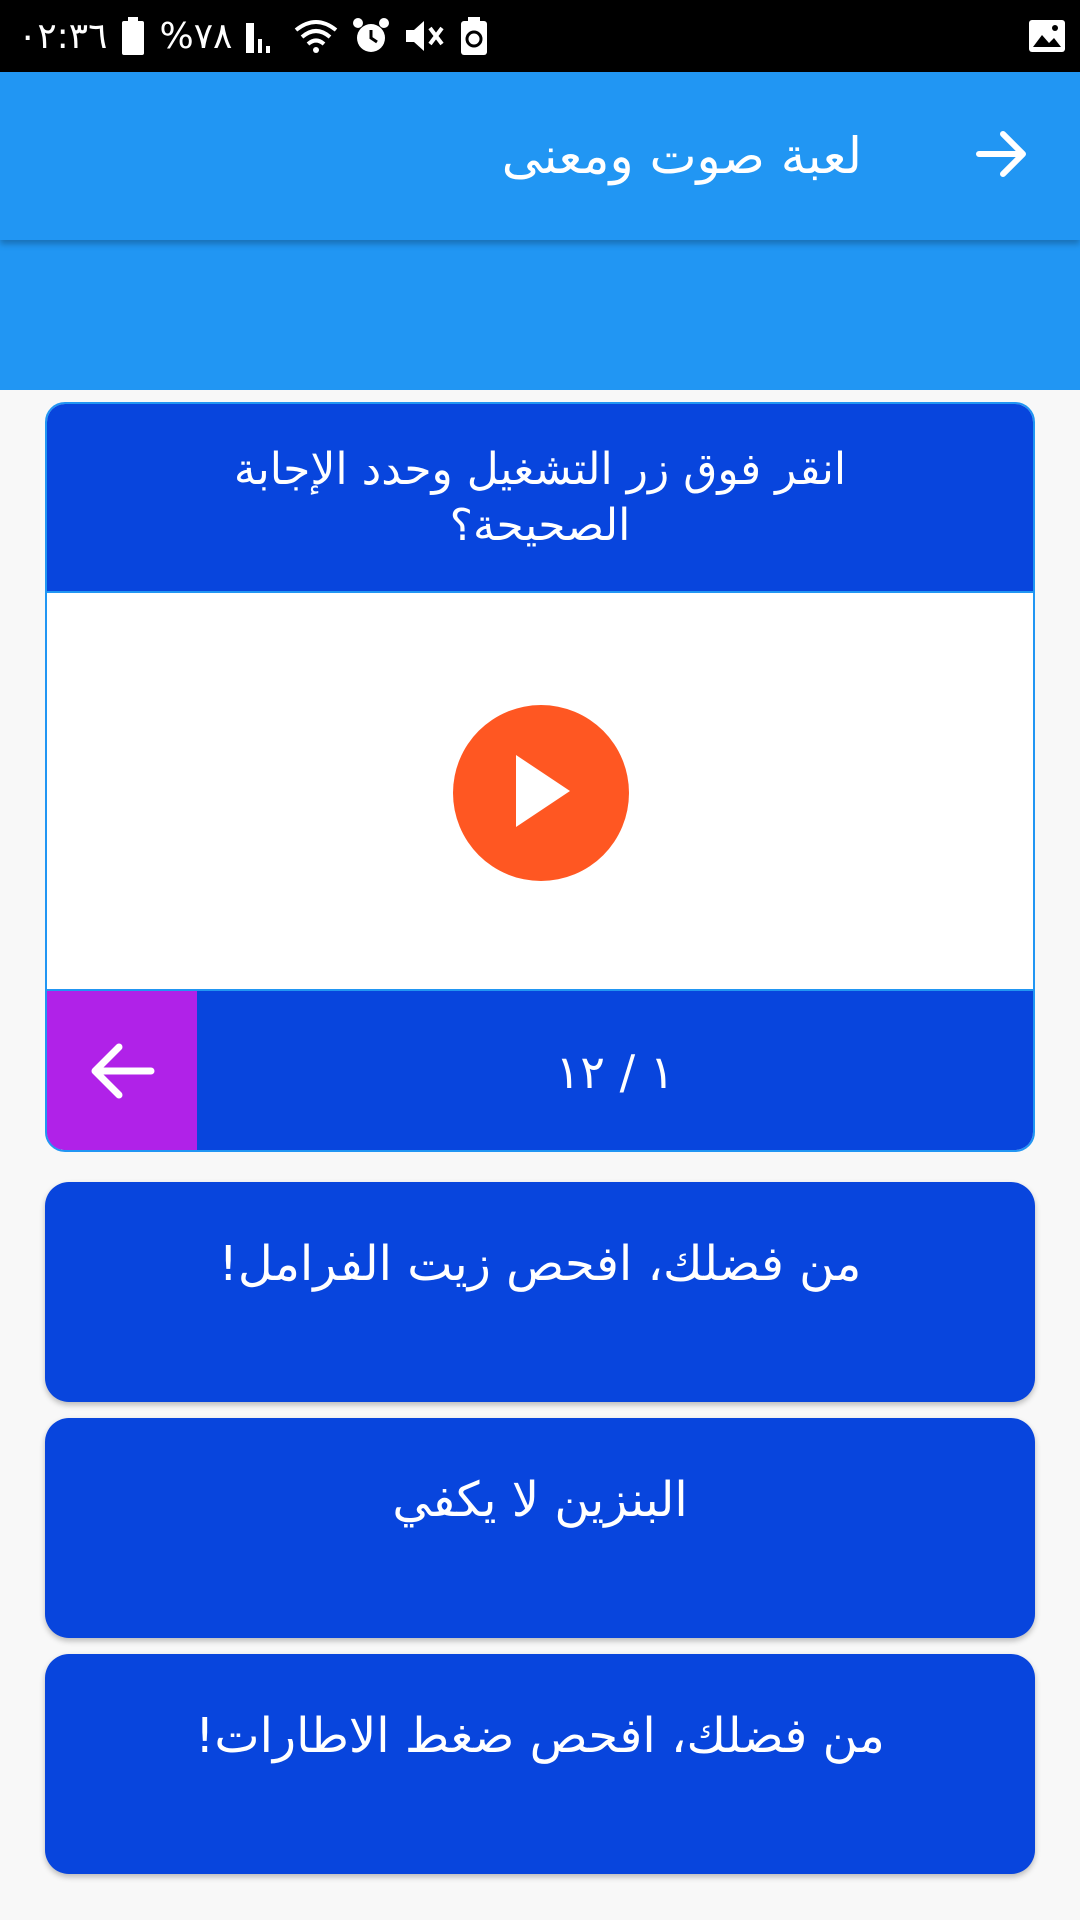 The image size is (1080, 1920). What do you see at coordinates (540, 1736) in the screenshot?
I see `answer-label: من فضلك، افحص ضغط الاطارات!` at bounding box center [540, 1736].